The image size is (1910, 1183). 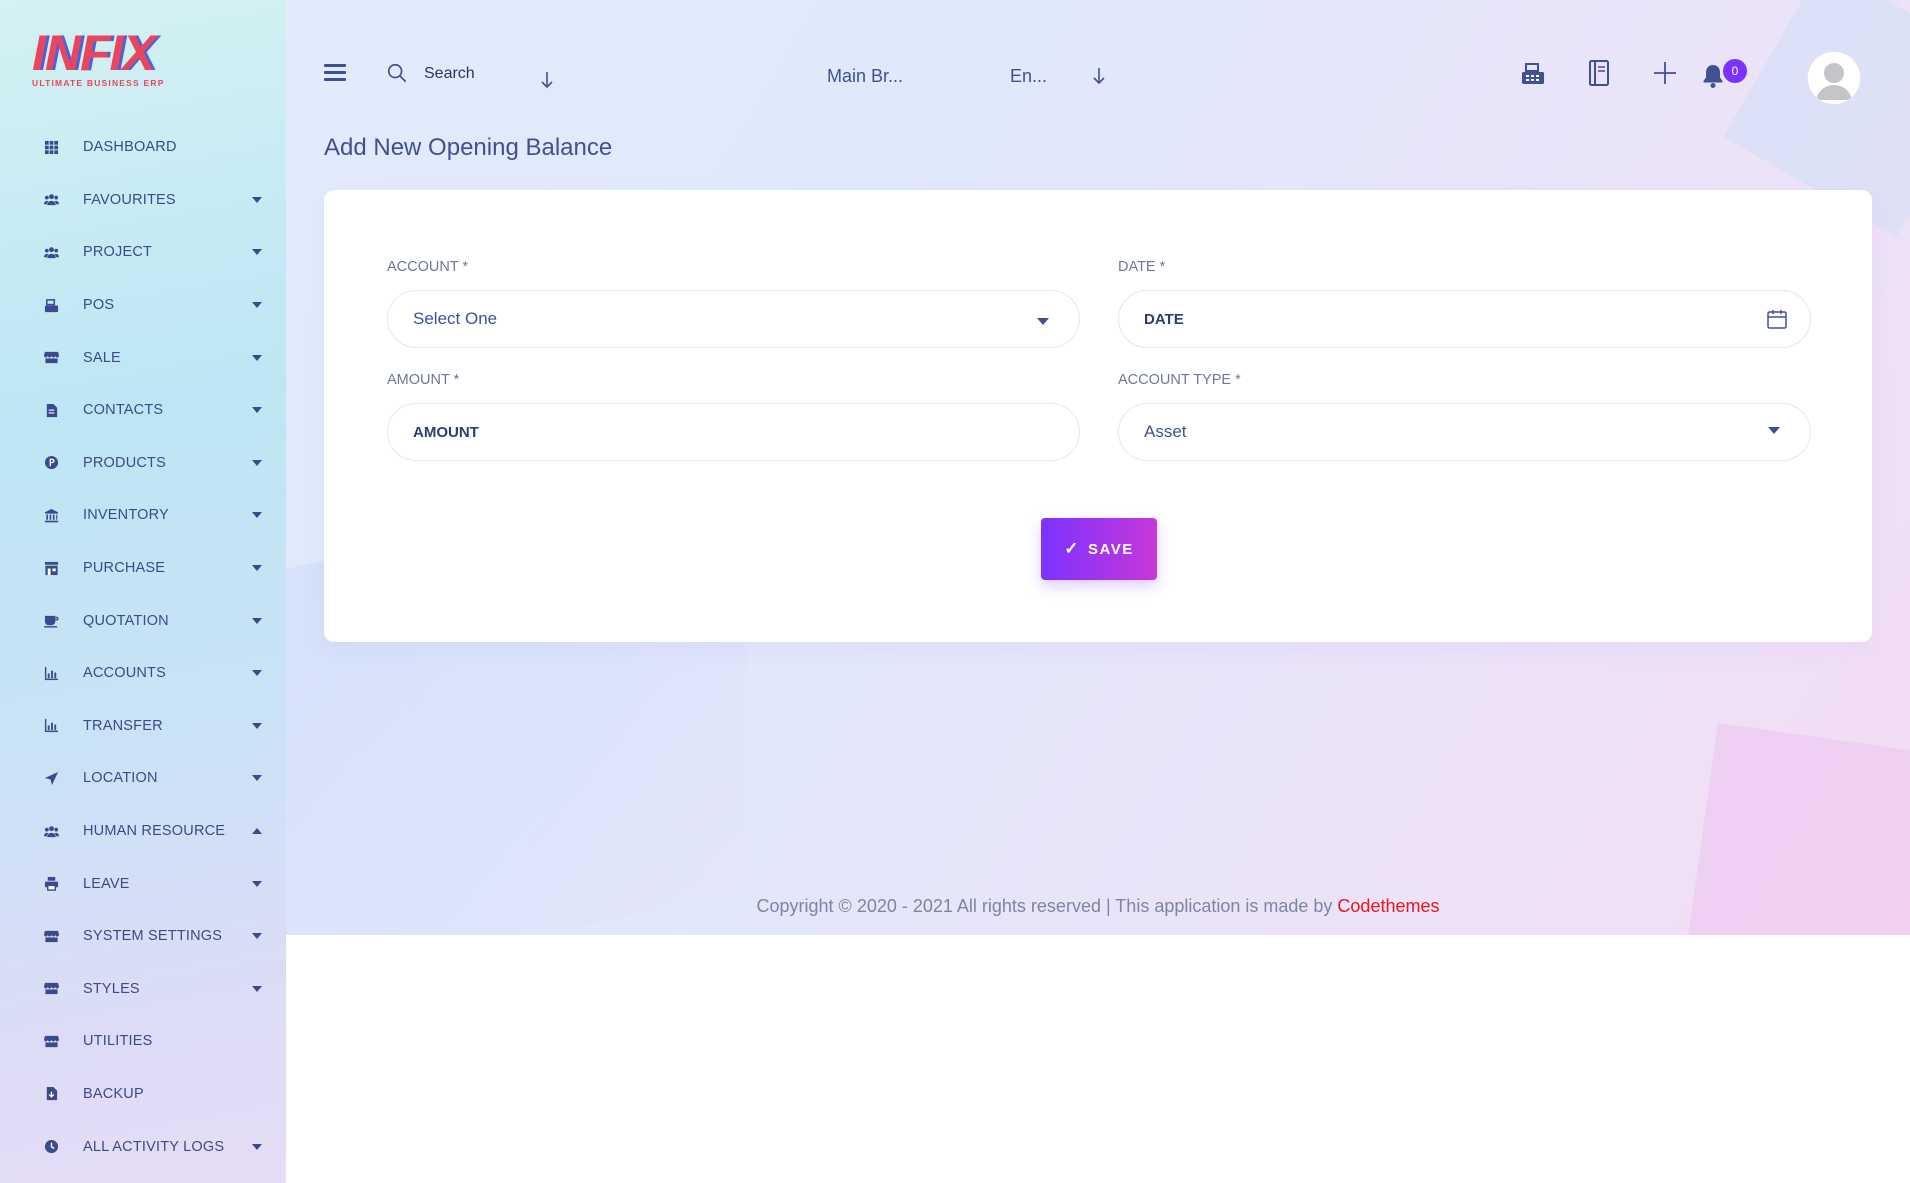 What do you see at coordinates (733, 432) in the screenshot?
I see `amount-field: AMOUNT` at bounding box center [733, 432].